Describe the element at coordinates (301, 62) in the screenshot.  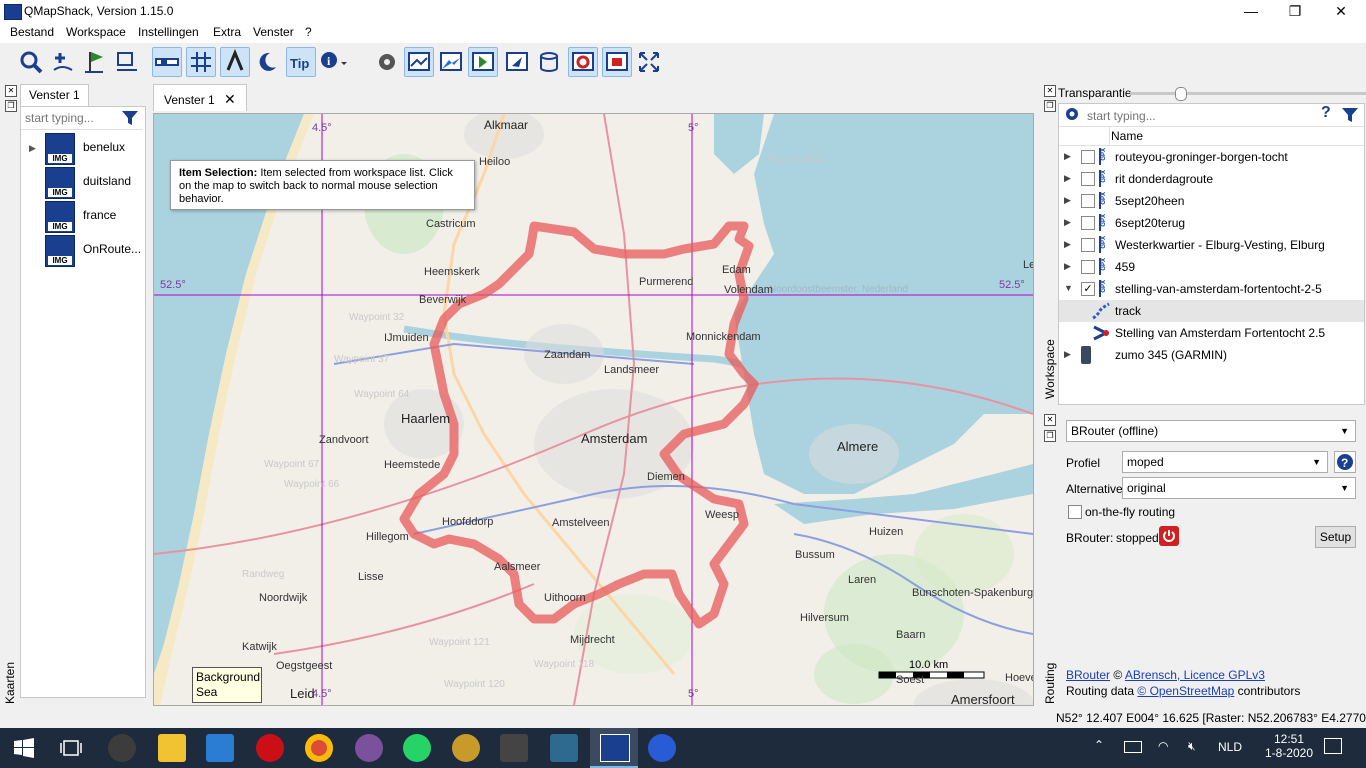
I see `tooltip-toggle-icon: Tip` at that location.